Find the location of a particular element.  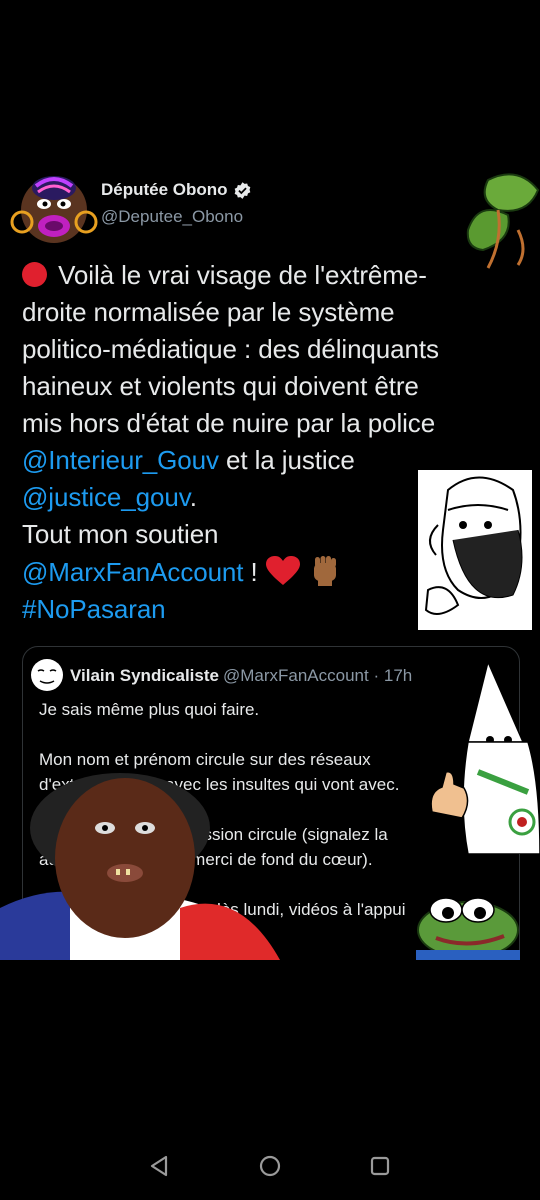

body-text-line: haineux et violents qui doivent être is located at coordinates (220, 386).